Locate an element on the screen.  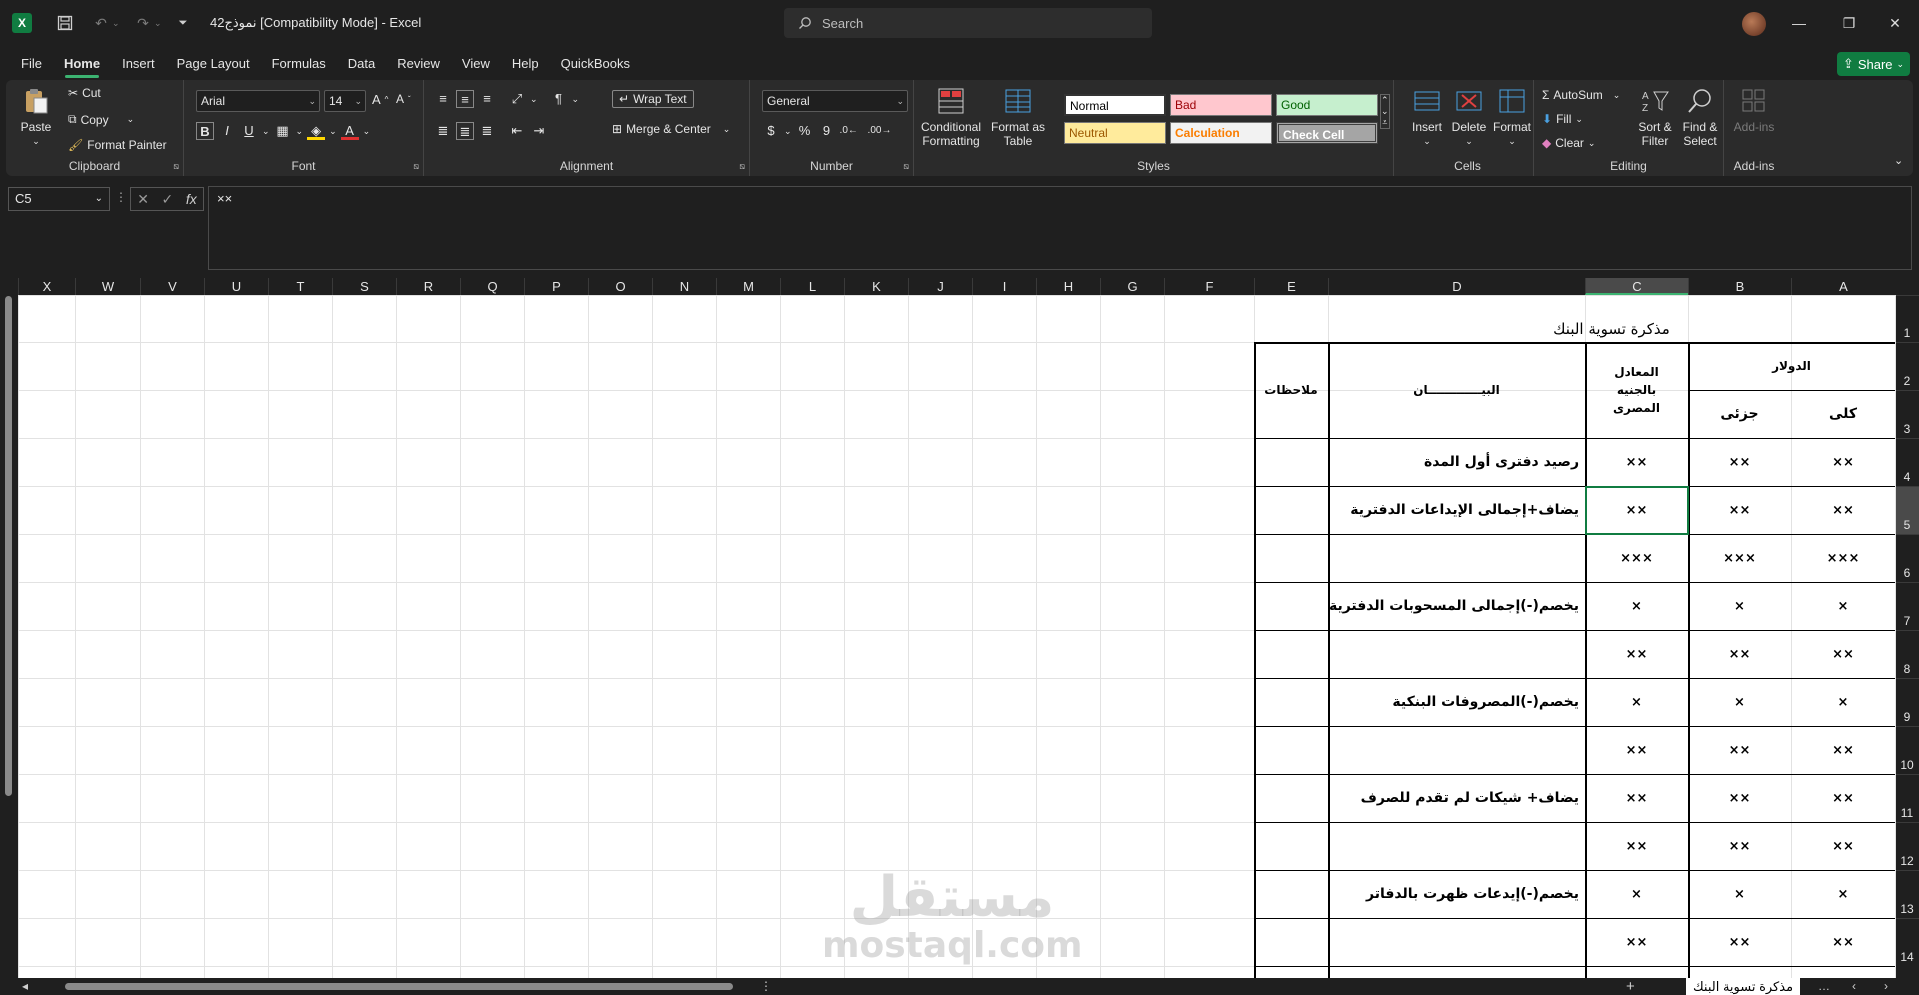
statement-cell: رصيد دفترى أول المدة is located at coordinates (1456, 462).